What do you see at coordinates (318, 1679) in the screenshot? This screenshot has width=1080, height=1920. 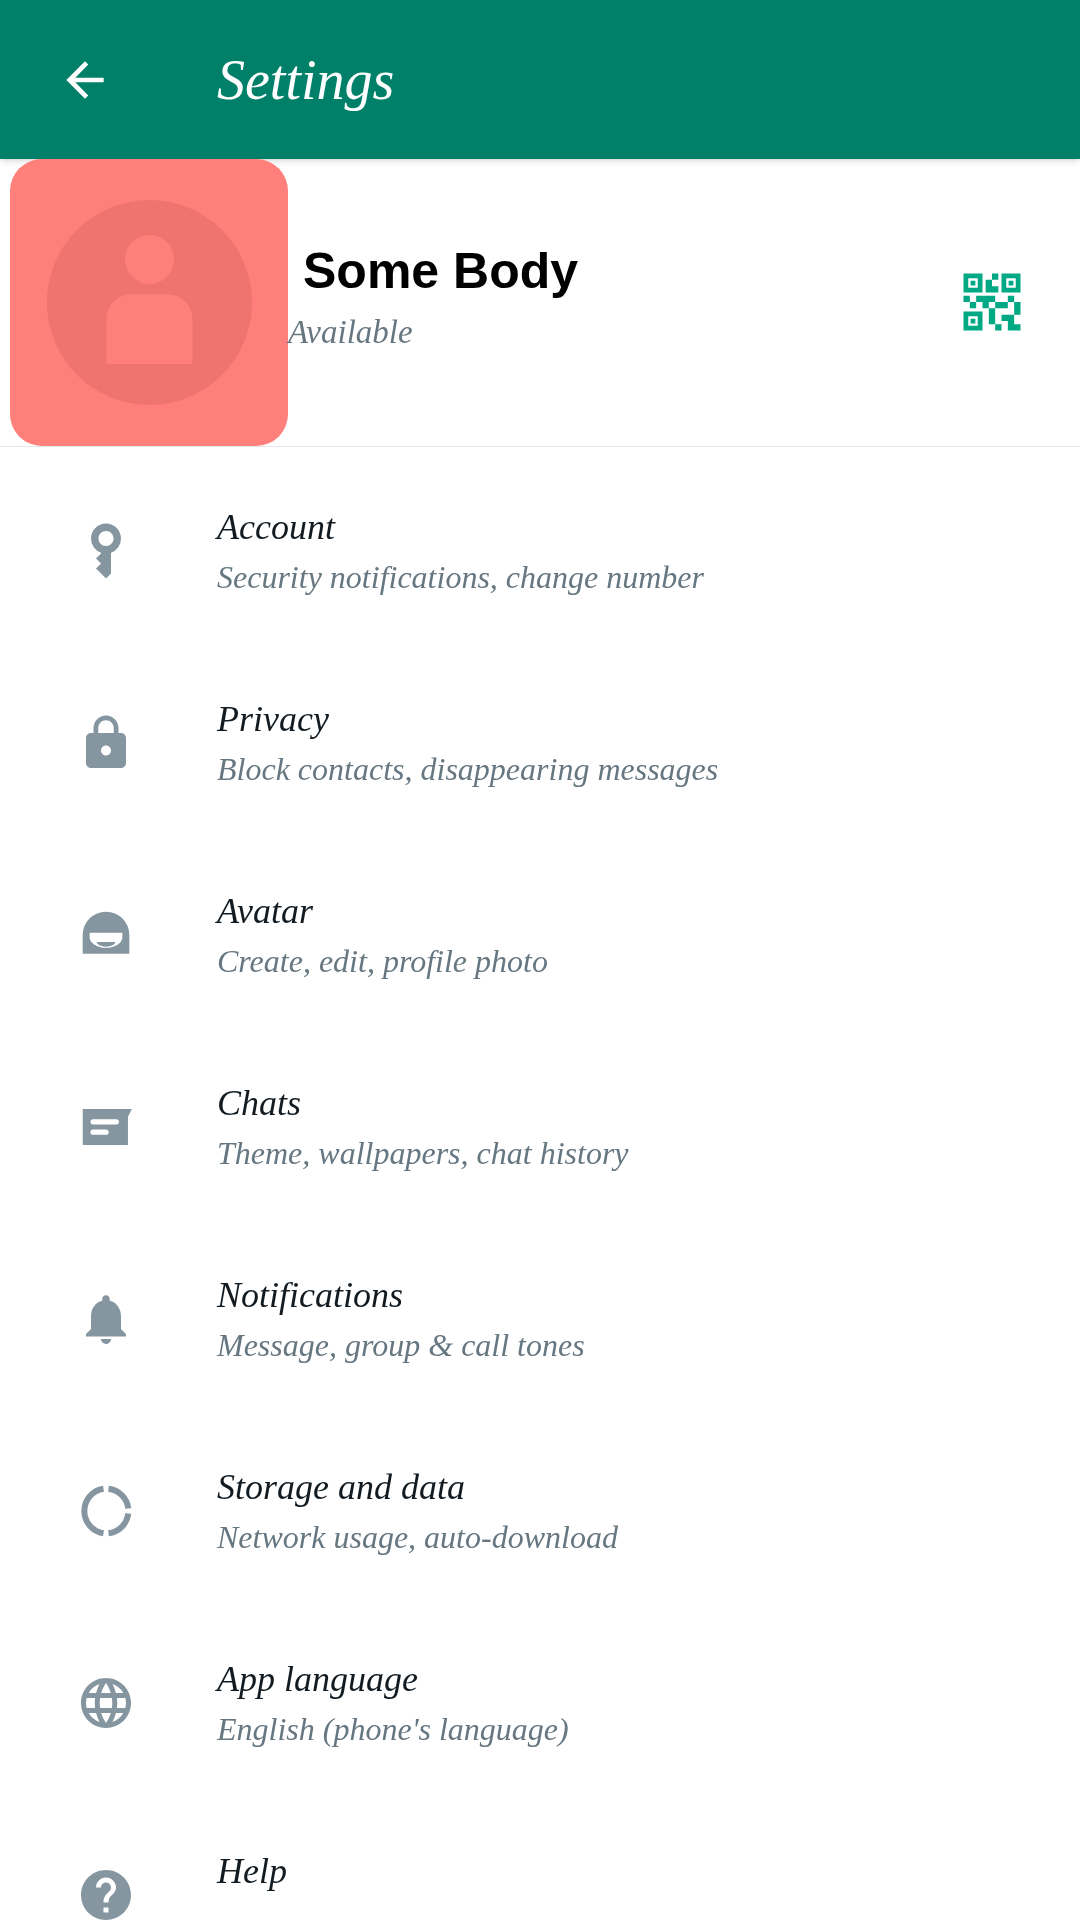 I see `item-title: App language` at bounding box center [318, 1679].